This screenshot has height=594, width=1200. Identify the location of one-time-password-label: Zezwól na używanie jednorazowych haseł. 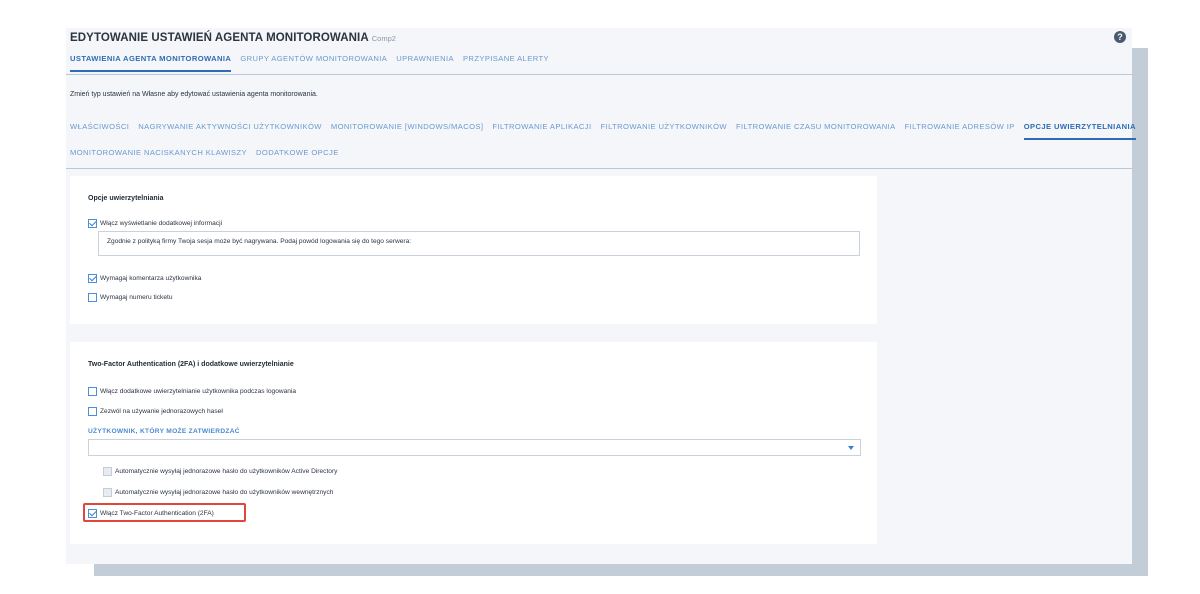
(161, 411).